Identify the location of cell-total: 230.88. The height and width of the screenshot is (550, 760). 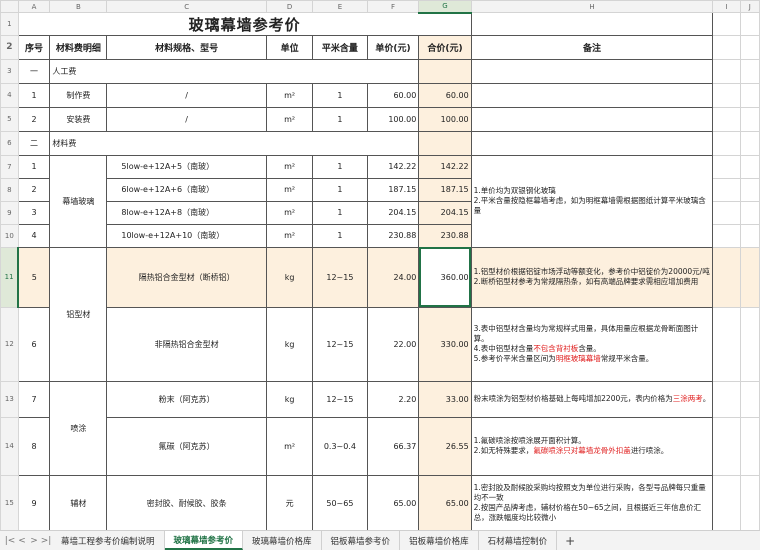
(445, 235).